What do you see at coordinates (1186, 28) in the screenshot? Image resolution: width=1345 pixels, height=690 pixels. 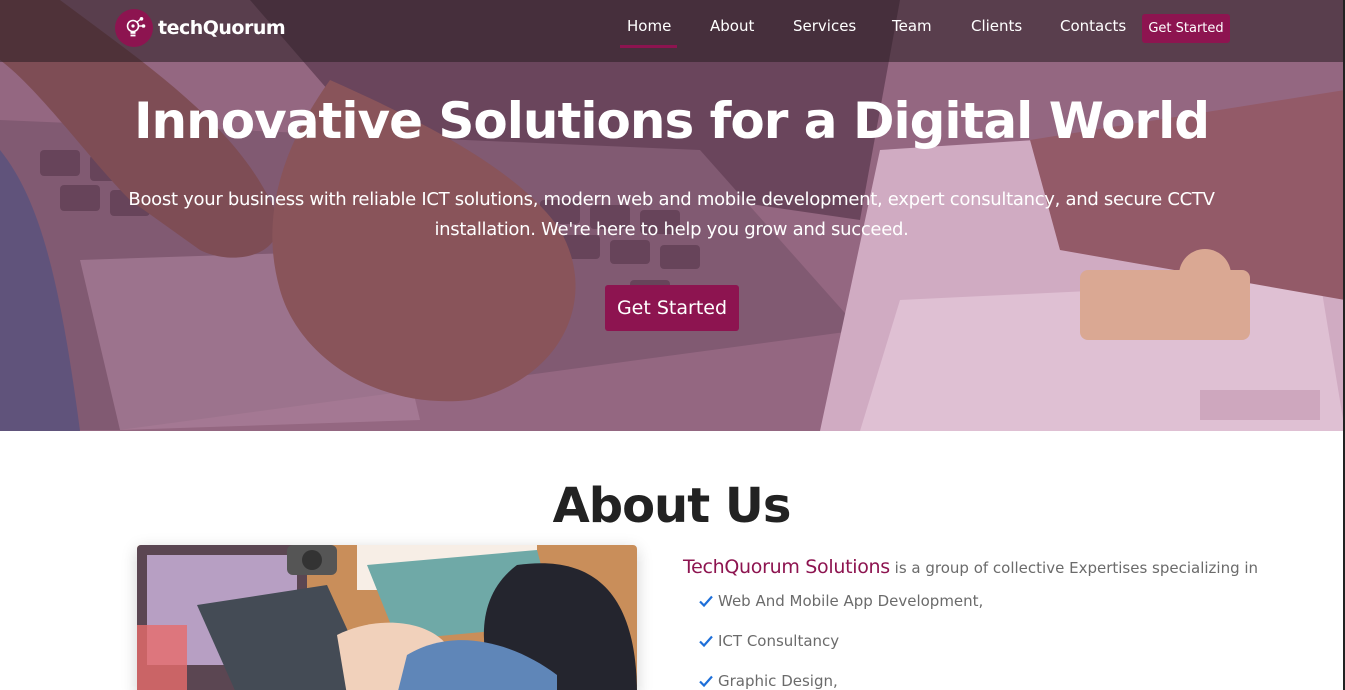 I see `nav-get-started-button: Get Started` at bounding box center [1186, 28].